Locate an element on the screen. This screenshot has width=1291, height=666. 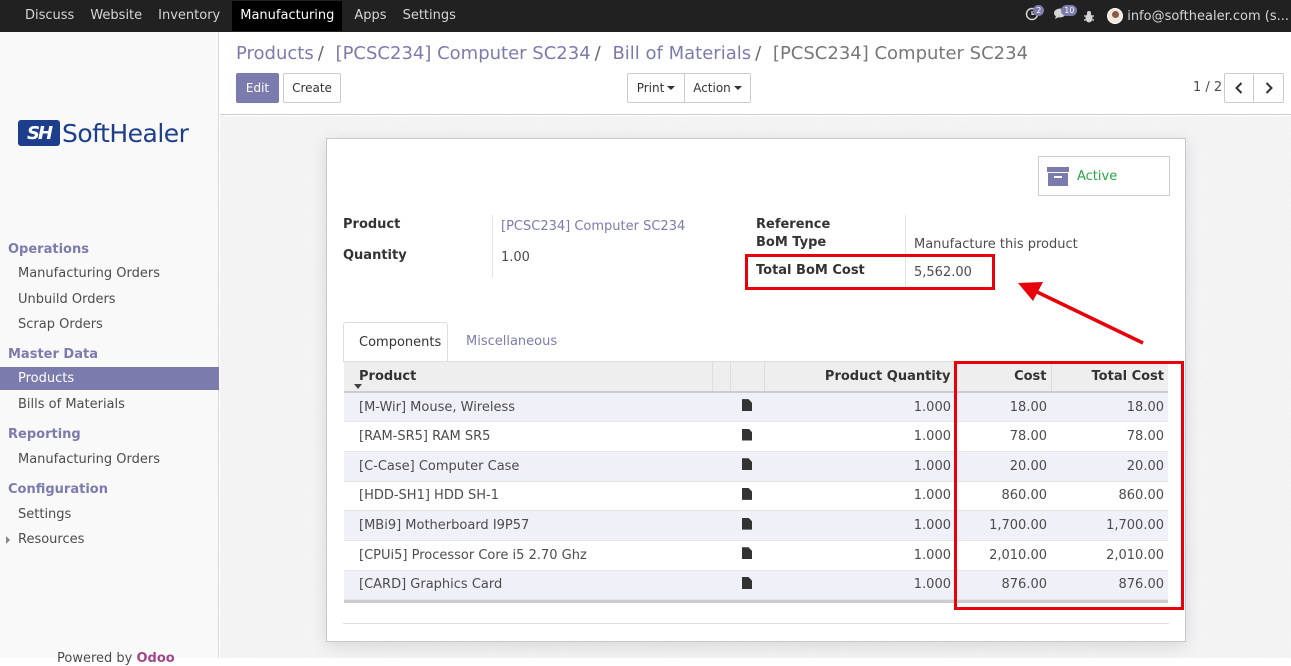
cell-product: [MBi9] Motherboard I9P57 is located at coordinates (528, 525).